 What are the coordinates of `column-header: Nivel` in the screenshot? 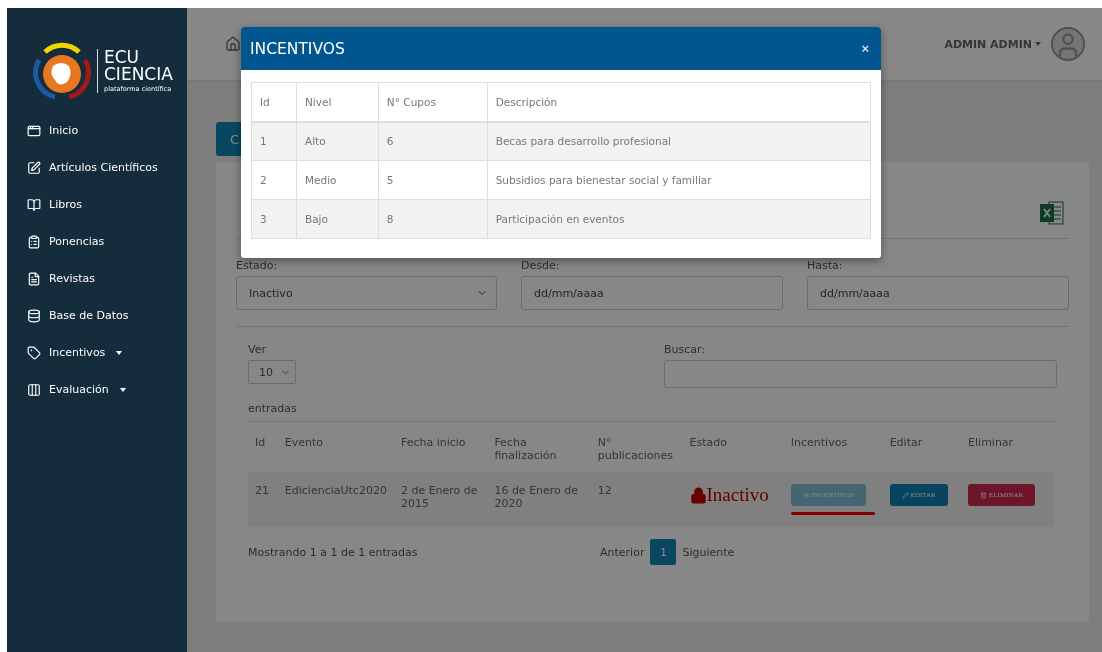 It's located at (337, 102).